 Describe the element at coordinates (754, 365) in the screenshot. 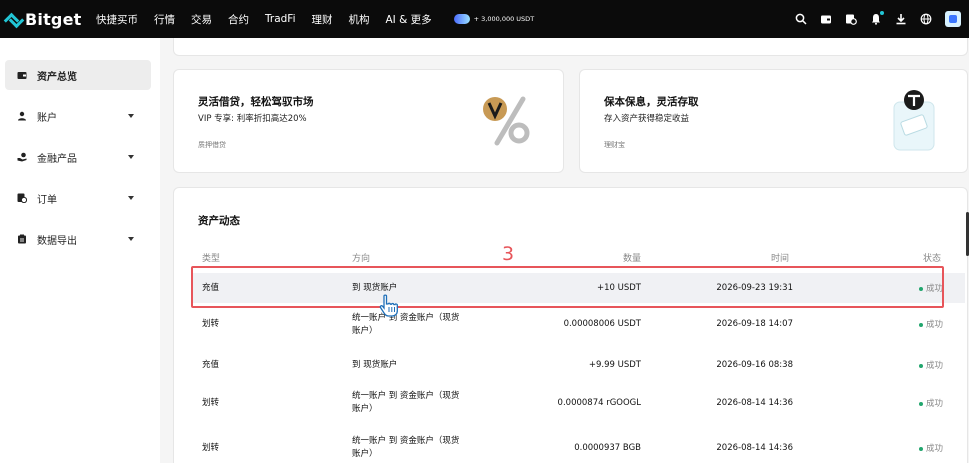

I see `cell-time: 2026-09-16 08:38` at that location.